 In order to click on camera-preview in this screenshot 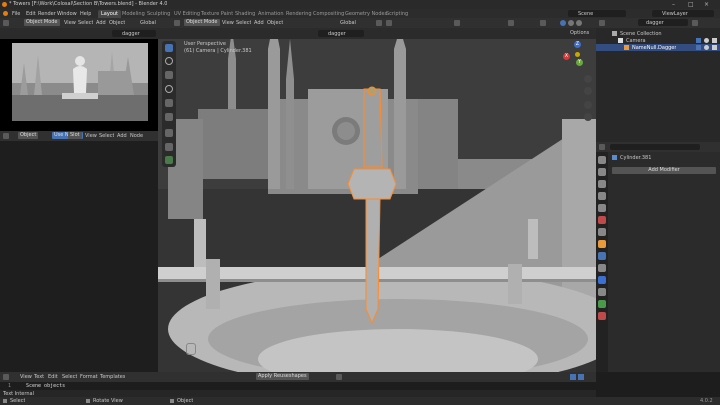, I will do `click(79, 85)`.